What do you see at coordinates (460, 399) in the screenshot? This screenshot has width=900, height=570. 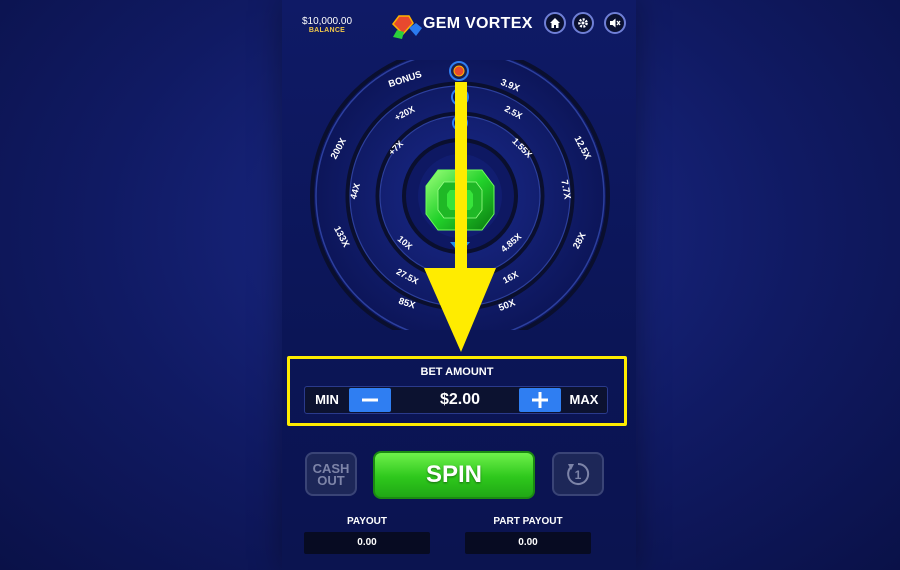 I see `bet-value: $2.00` at bounding box center [460, 399].